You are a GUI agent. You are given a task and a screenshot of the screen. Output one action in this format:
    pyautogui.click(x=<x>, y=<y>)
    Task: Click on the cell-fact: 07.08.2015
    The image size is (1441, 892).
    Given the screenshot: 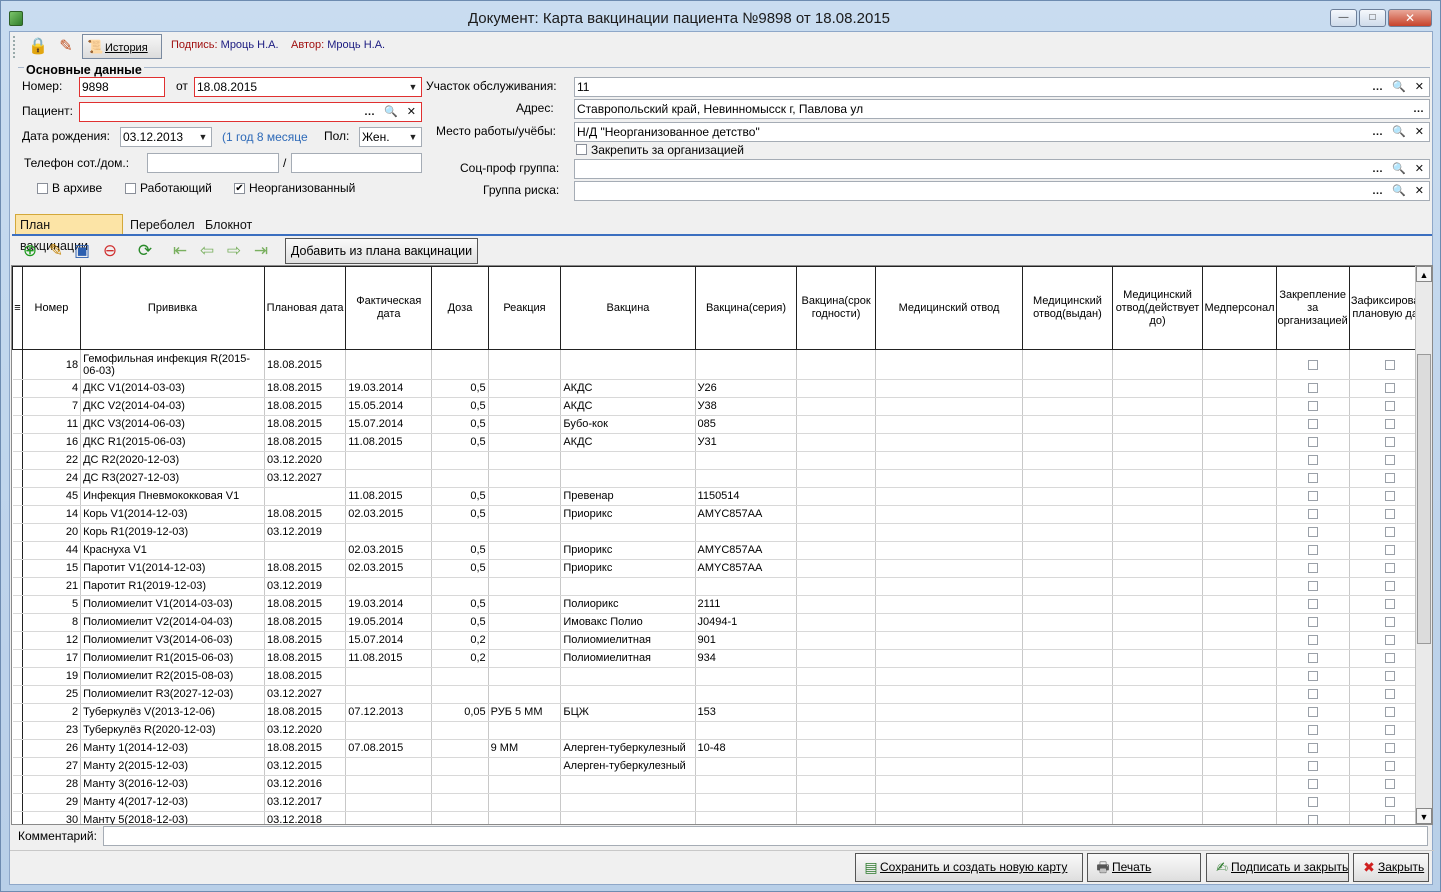 What is the action you would take?
    pyautogui.click(x=389, y=748)
    